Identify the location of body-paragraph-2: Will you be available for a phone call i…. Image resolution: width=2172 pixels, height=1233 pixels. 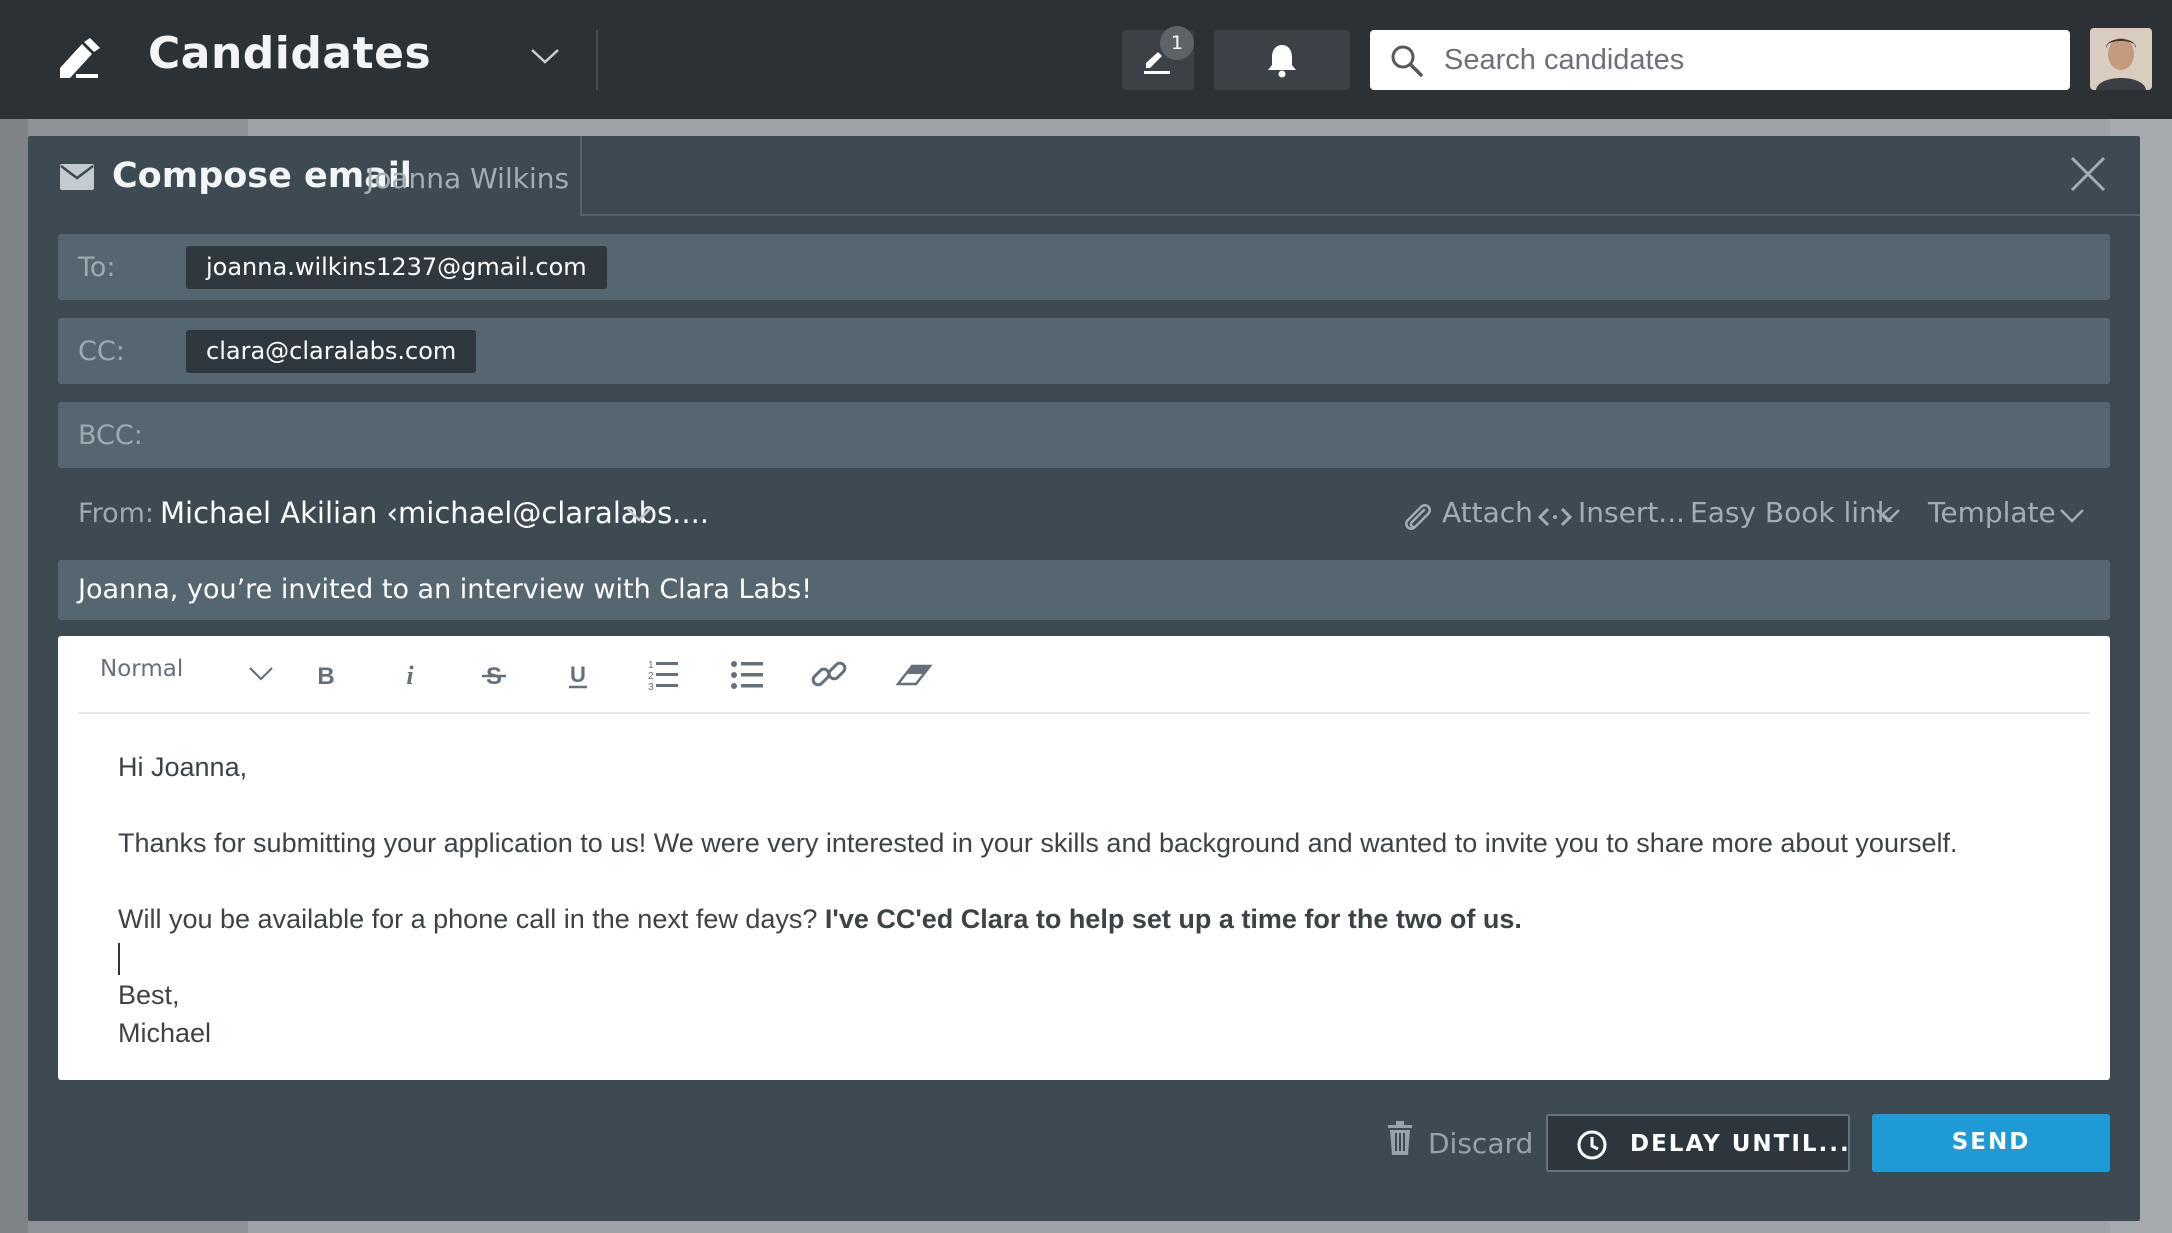
(1098, 919).